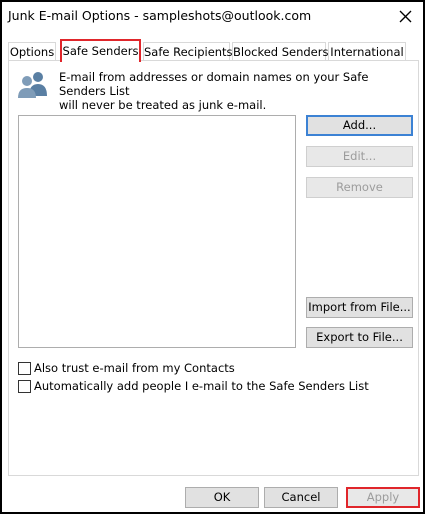 The image size is (425, 514). What do you see at coordinates (32, 85) in the screenshot?
I see `people-icon` at bounding box center [32, 85].